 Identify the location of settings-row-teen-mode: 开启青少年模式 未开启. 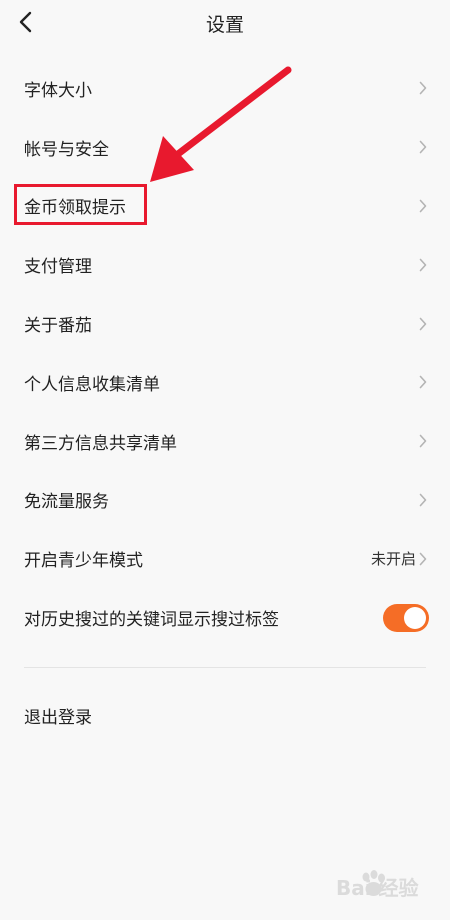
(225, 558).